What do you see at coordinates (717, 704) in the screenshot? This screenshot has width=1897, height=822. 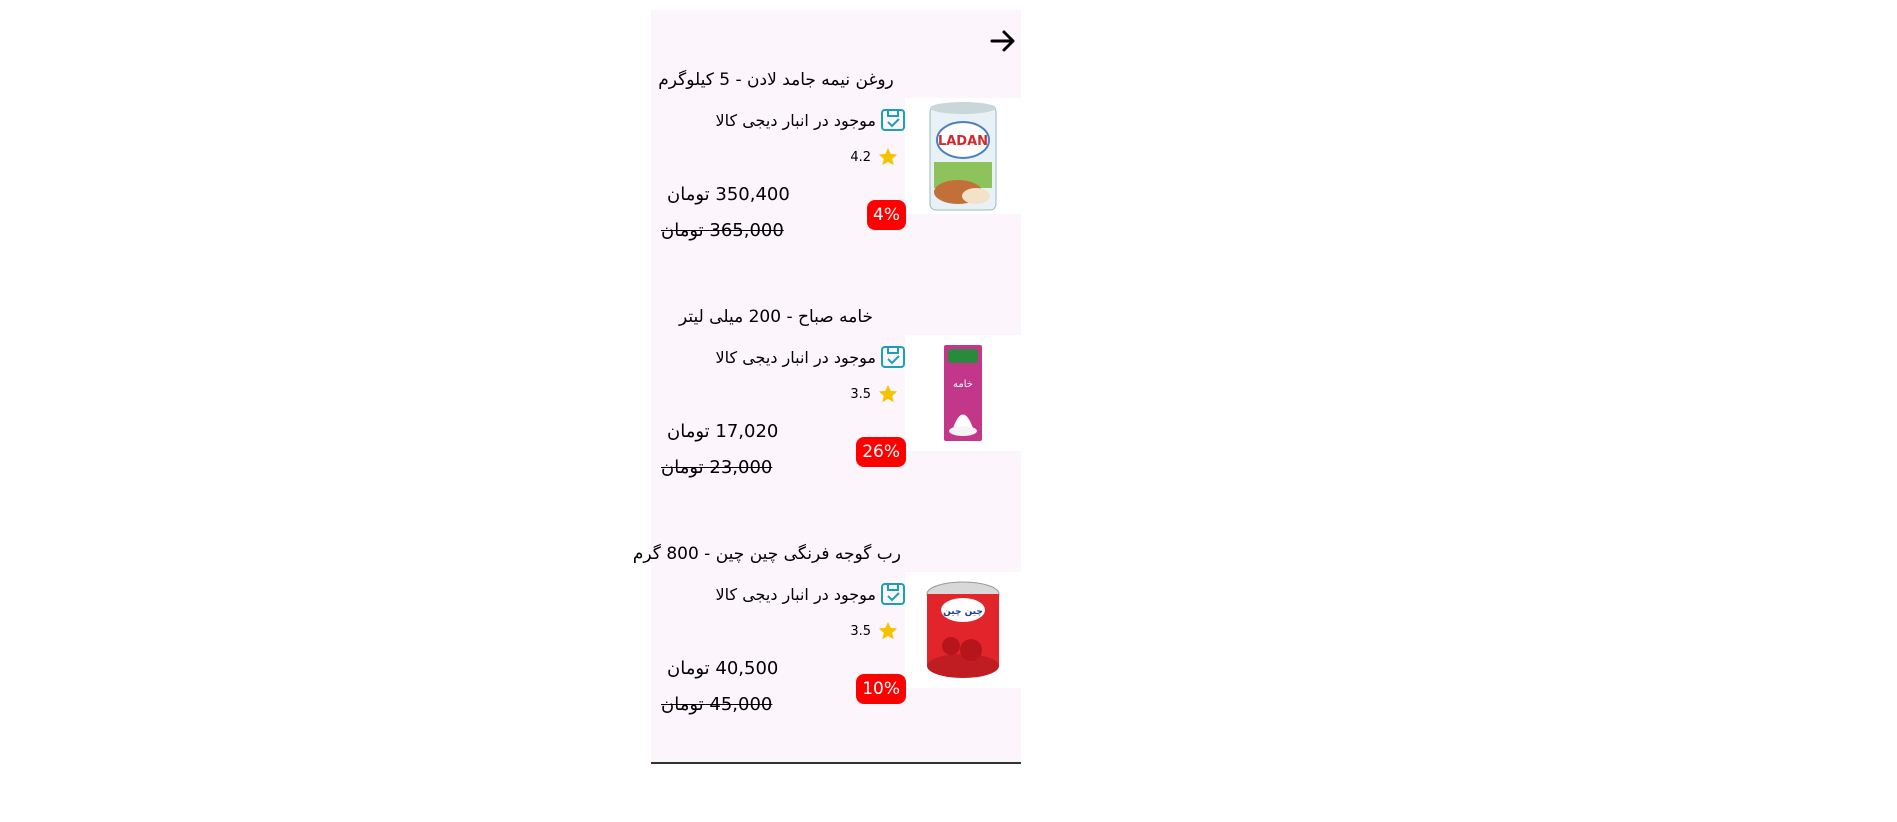 I see `old-price: 45,000 تومان` at bounding box center [717, 704].